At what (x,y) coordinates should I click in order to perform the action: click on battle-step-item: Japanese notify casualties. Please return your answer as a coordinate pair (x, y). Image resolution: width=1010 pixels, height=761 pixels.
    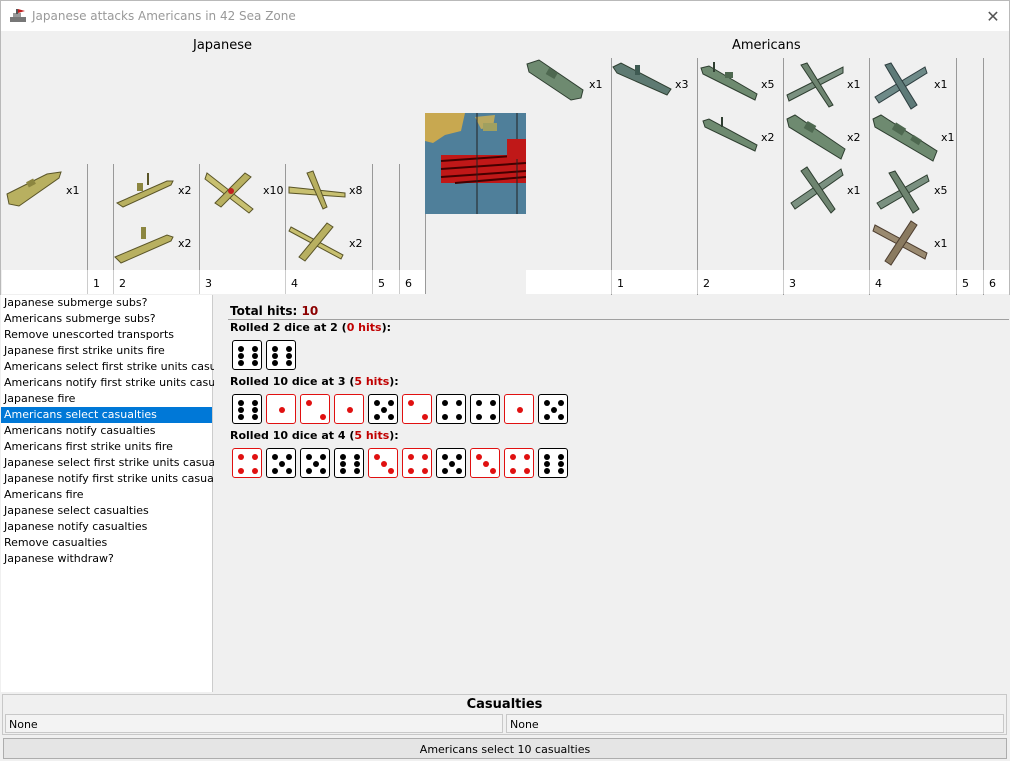
    Looking at the image, I should click on (106, 527).